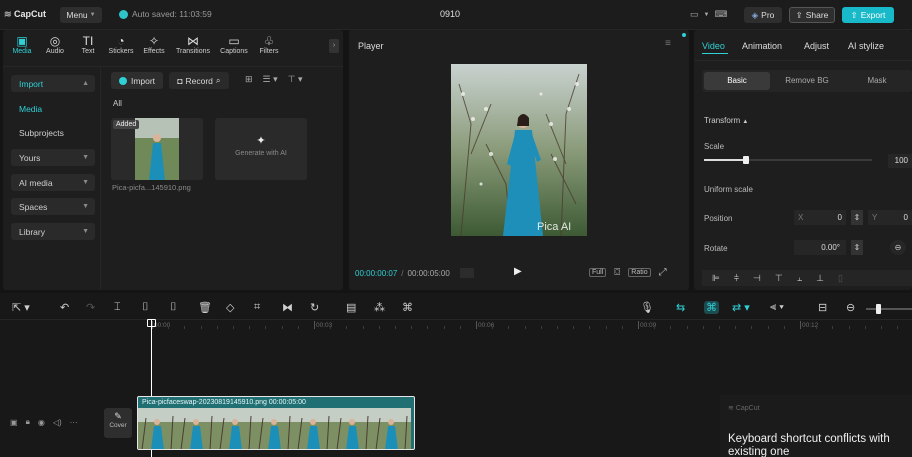  Describe the element at coordinates (822, 307) in the screenshot. I see `caption-icon: ⊟` at that location.